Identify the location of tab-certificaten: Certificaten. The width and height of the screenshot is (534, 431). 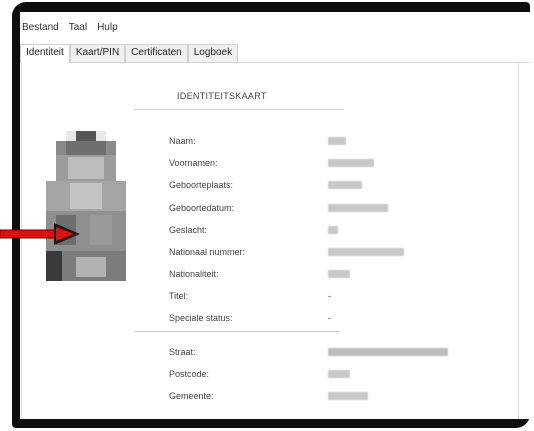
(156, 53).